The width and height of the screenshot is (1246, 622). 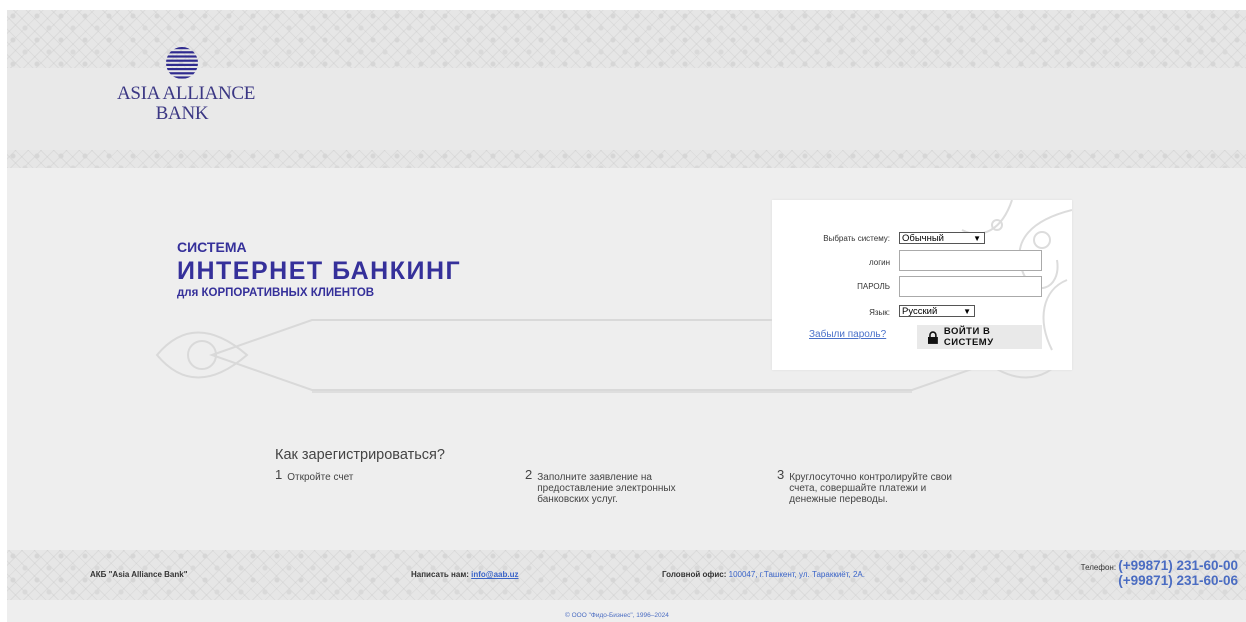 I want to click on step-text: Откройте счет, so click(x=320, y=477).